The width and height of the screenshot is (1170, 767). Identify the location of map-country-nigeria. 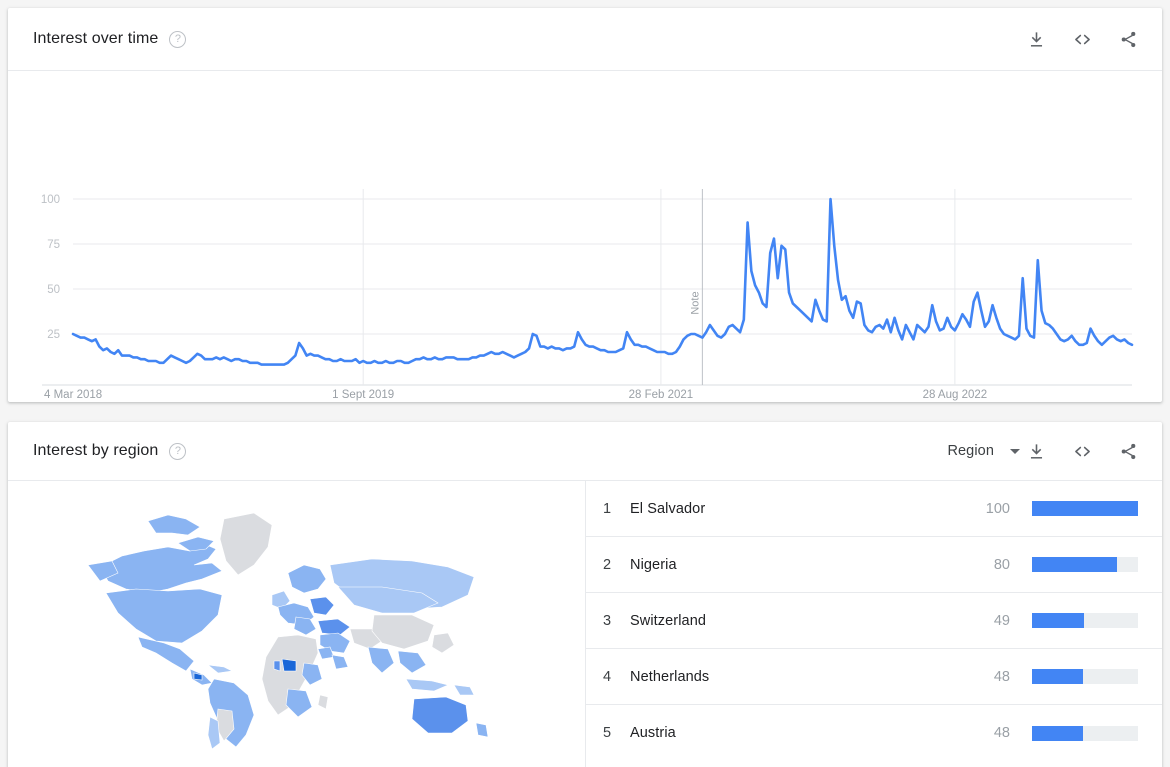
(288, 664).